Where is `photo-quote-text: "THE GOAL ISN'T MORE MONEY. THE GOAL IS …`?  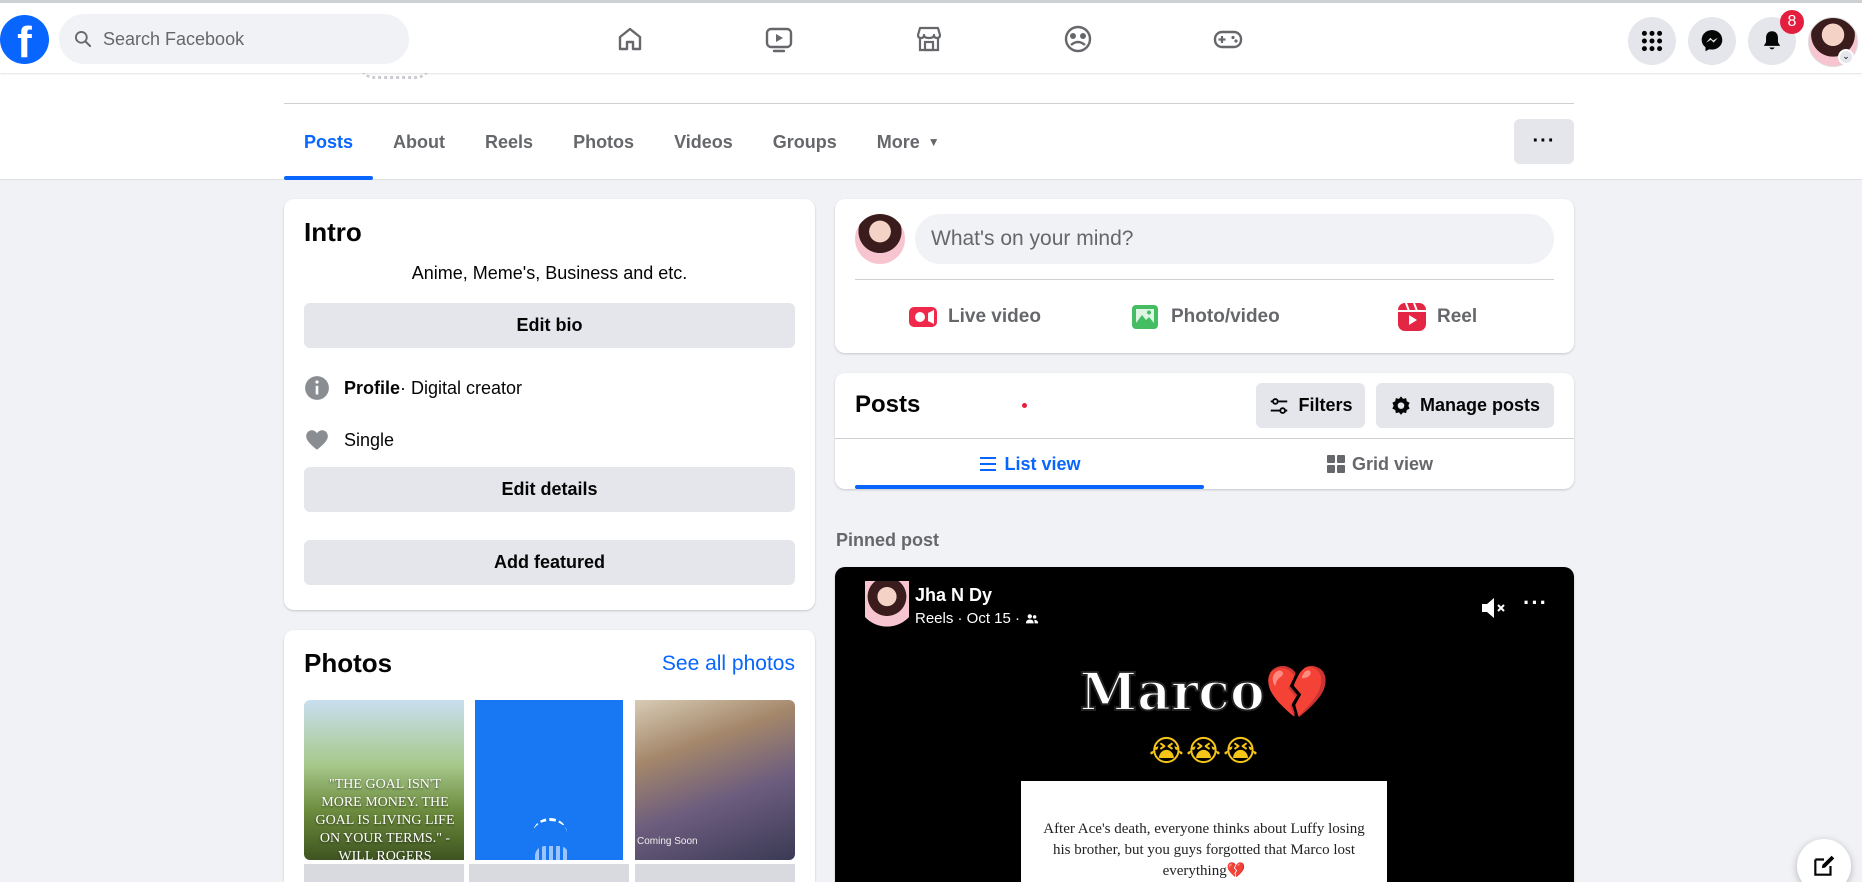
photo-quote-text: "THE GOAL ISN'T MORE MONEY. THE GOAL IS … is located at coordinates (385, 818).